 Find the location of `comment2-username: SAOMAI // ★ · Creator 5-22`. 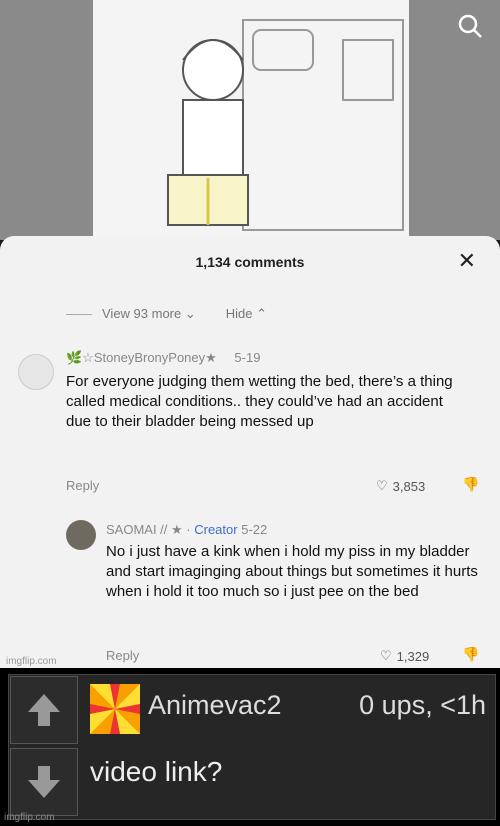

comment2-username: SAOMAI // ★ · Creator 5-22 is located at coordinates (186, 530).